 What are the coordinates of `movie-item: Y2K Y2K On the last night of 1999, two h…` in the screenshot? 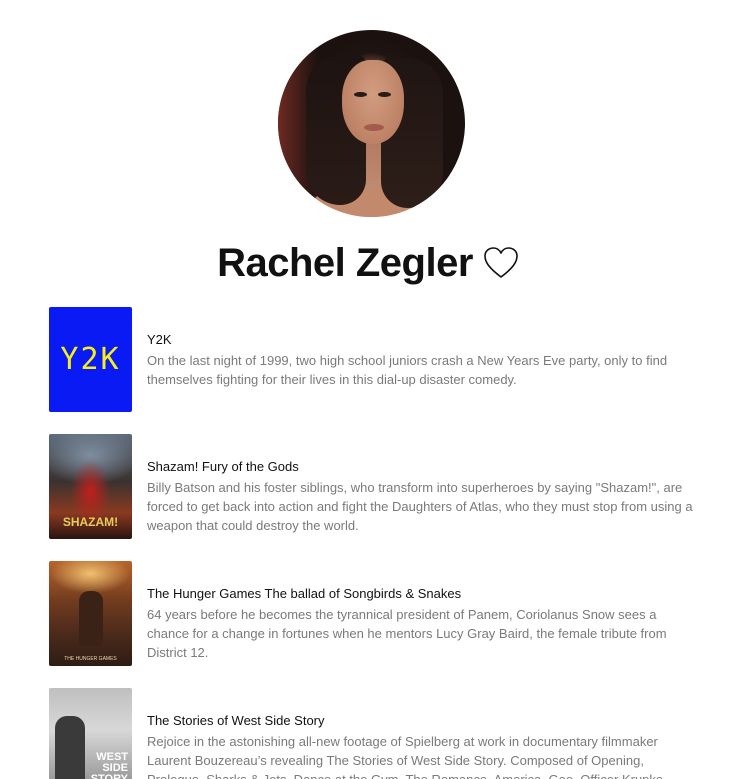 It's located at (374, 370).